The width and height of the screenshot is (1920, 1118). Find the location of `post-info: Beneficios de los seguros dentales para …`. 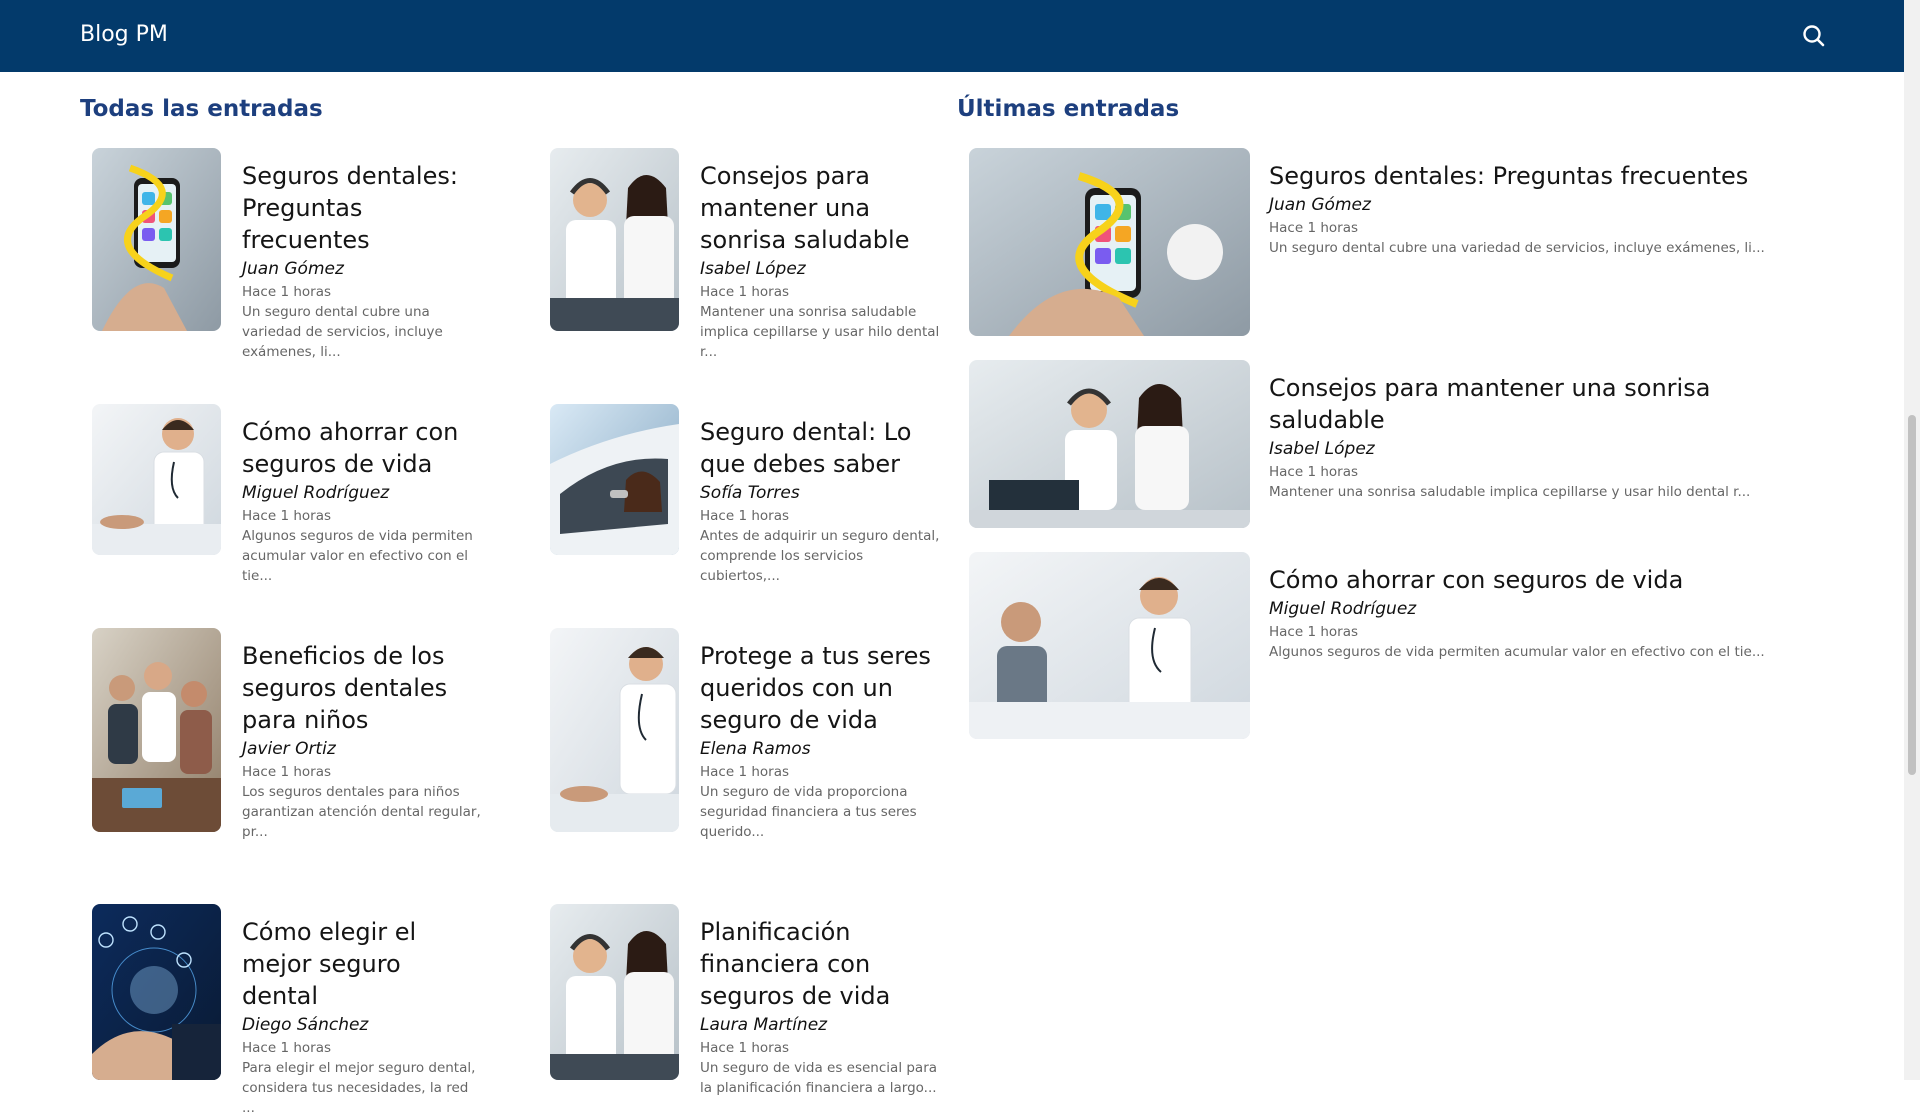

post-info: Beneficios de los seguros dentales para … is located at coordinates (362, 735).